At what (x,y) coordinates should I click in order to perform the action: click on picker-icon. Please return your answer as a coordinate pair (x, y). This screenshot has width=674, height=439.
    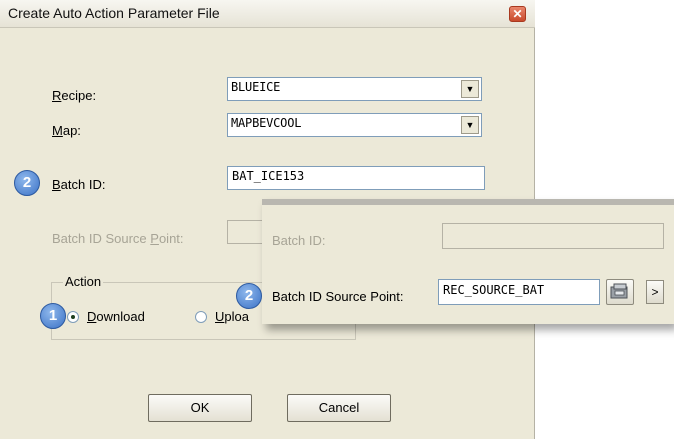
    Looking at the image, I should click on (619, 291).